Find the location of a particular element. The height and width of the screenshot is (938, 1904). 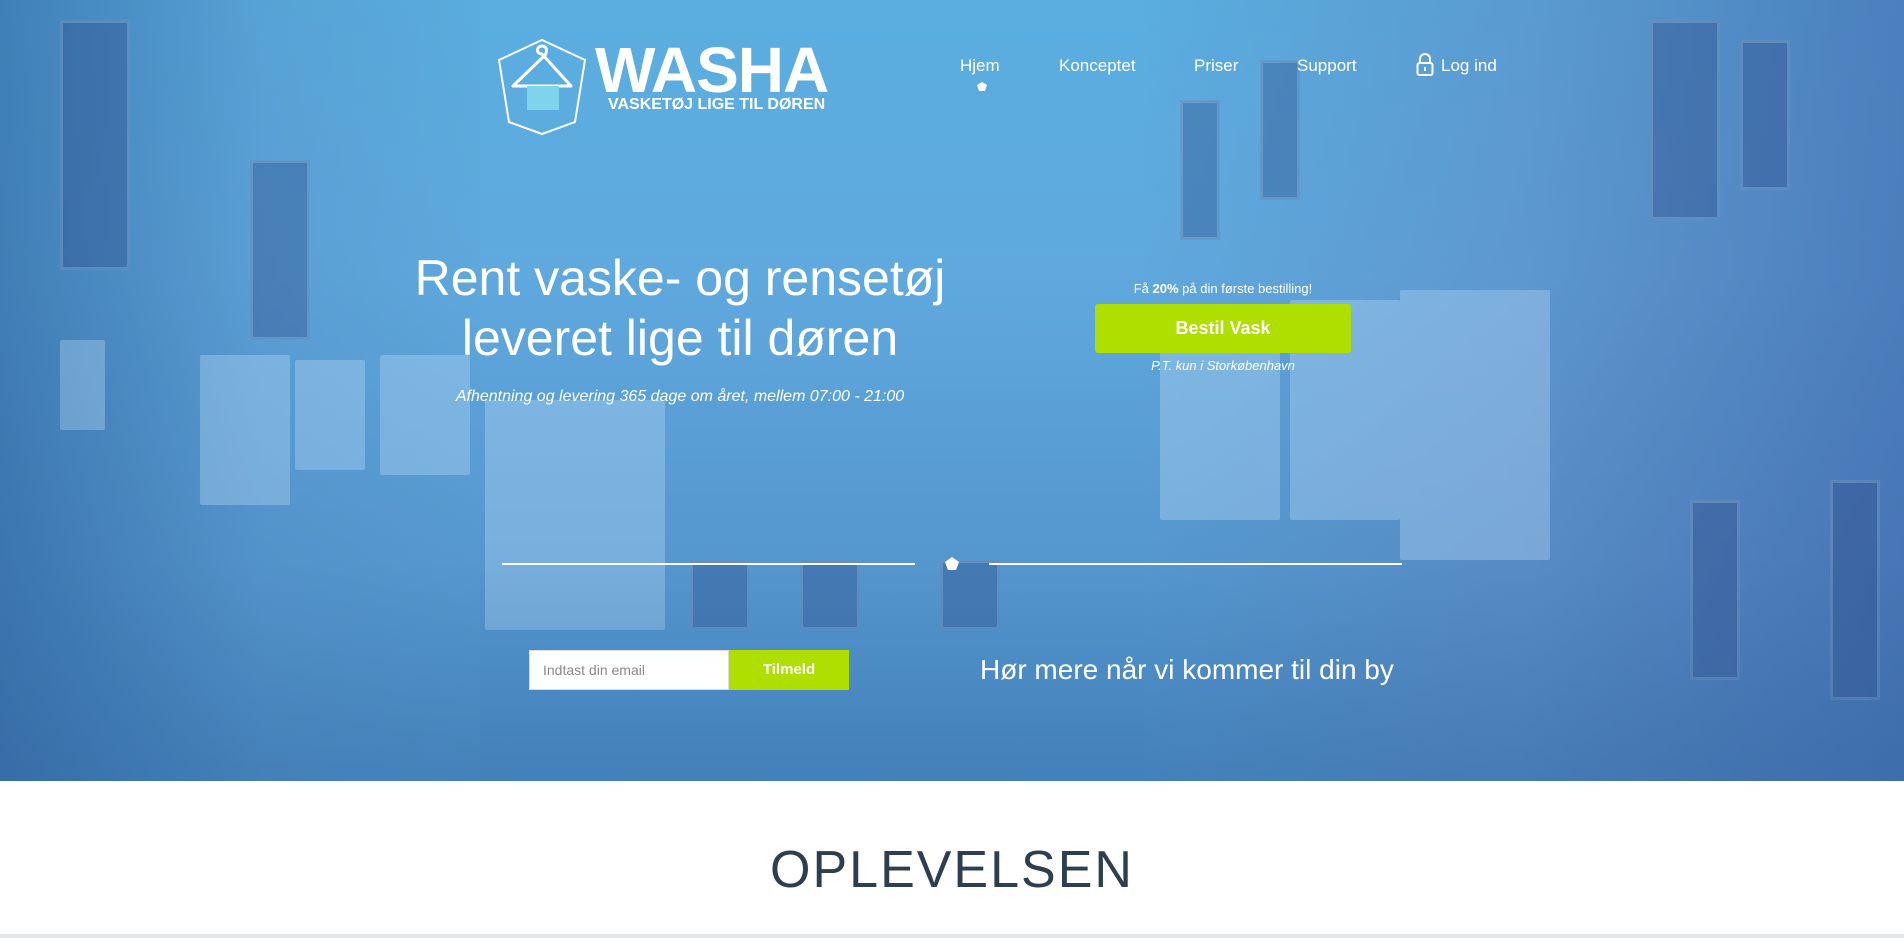

promo-prefix: Få is located at coordinates (1143, 288).